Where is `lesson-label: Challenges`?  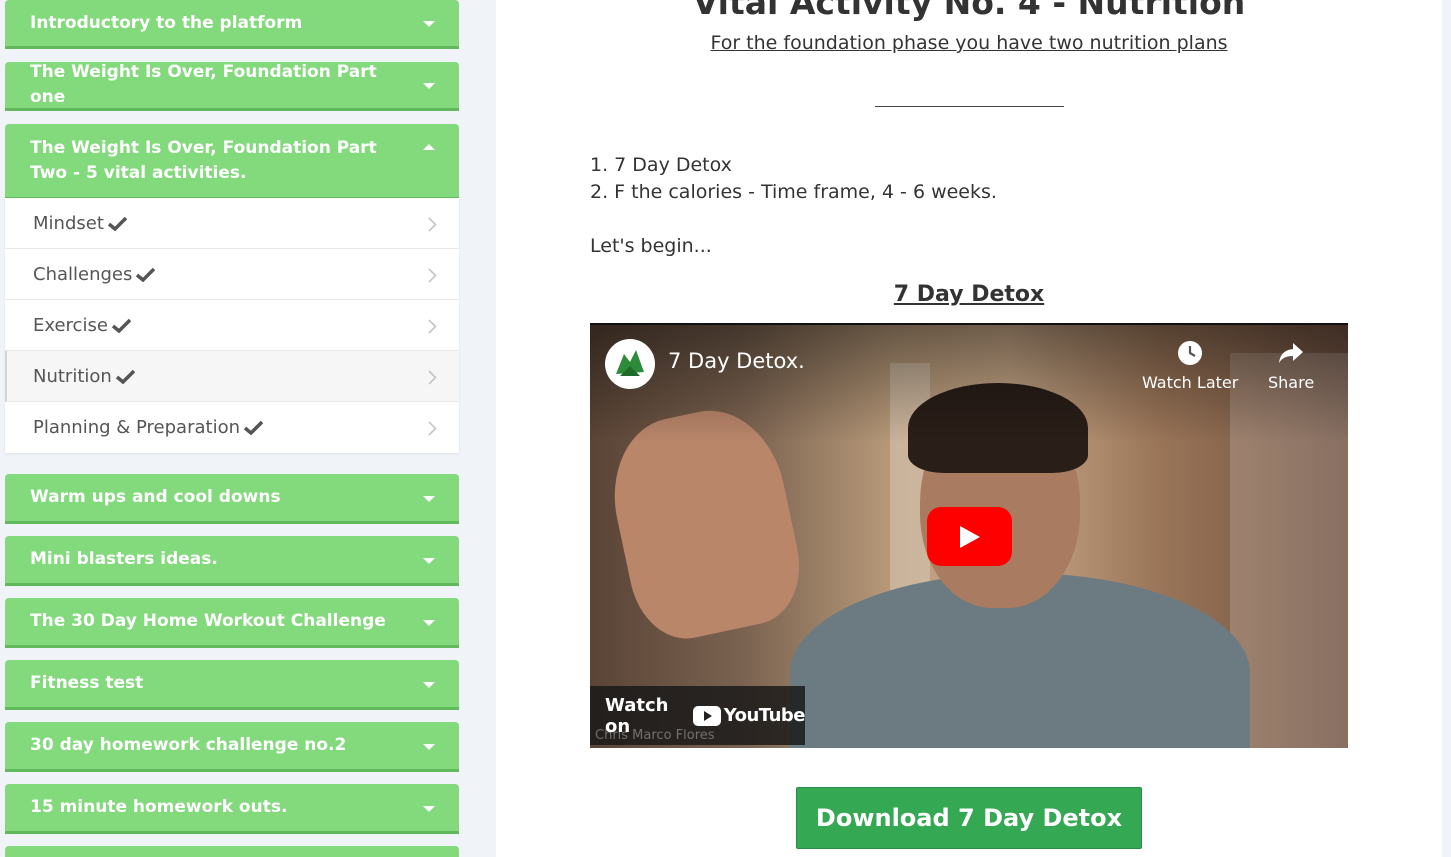
lesson-label: Challenges is located at coordinates (83, 274).